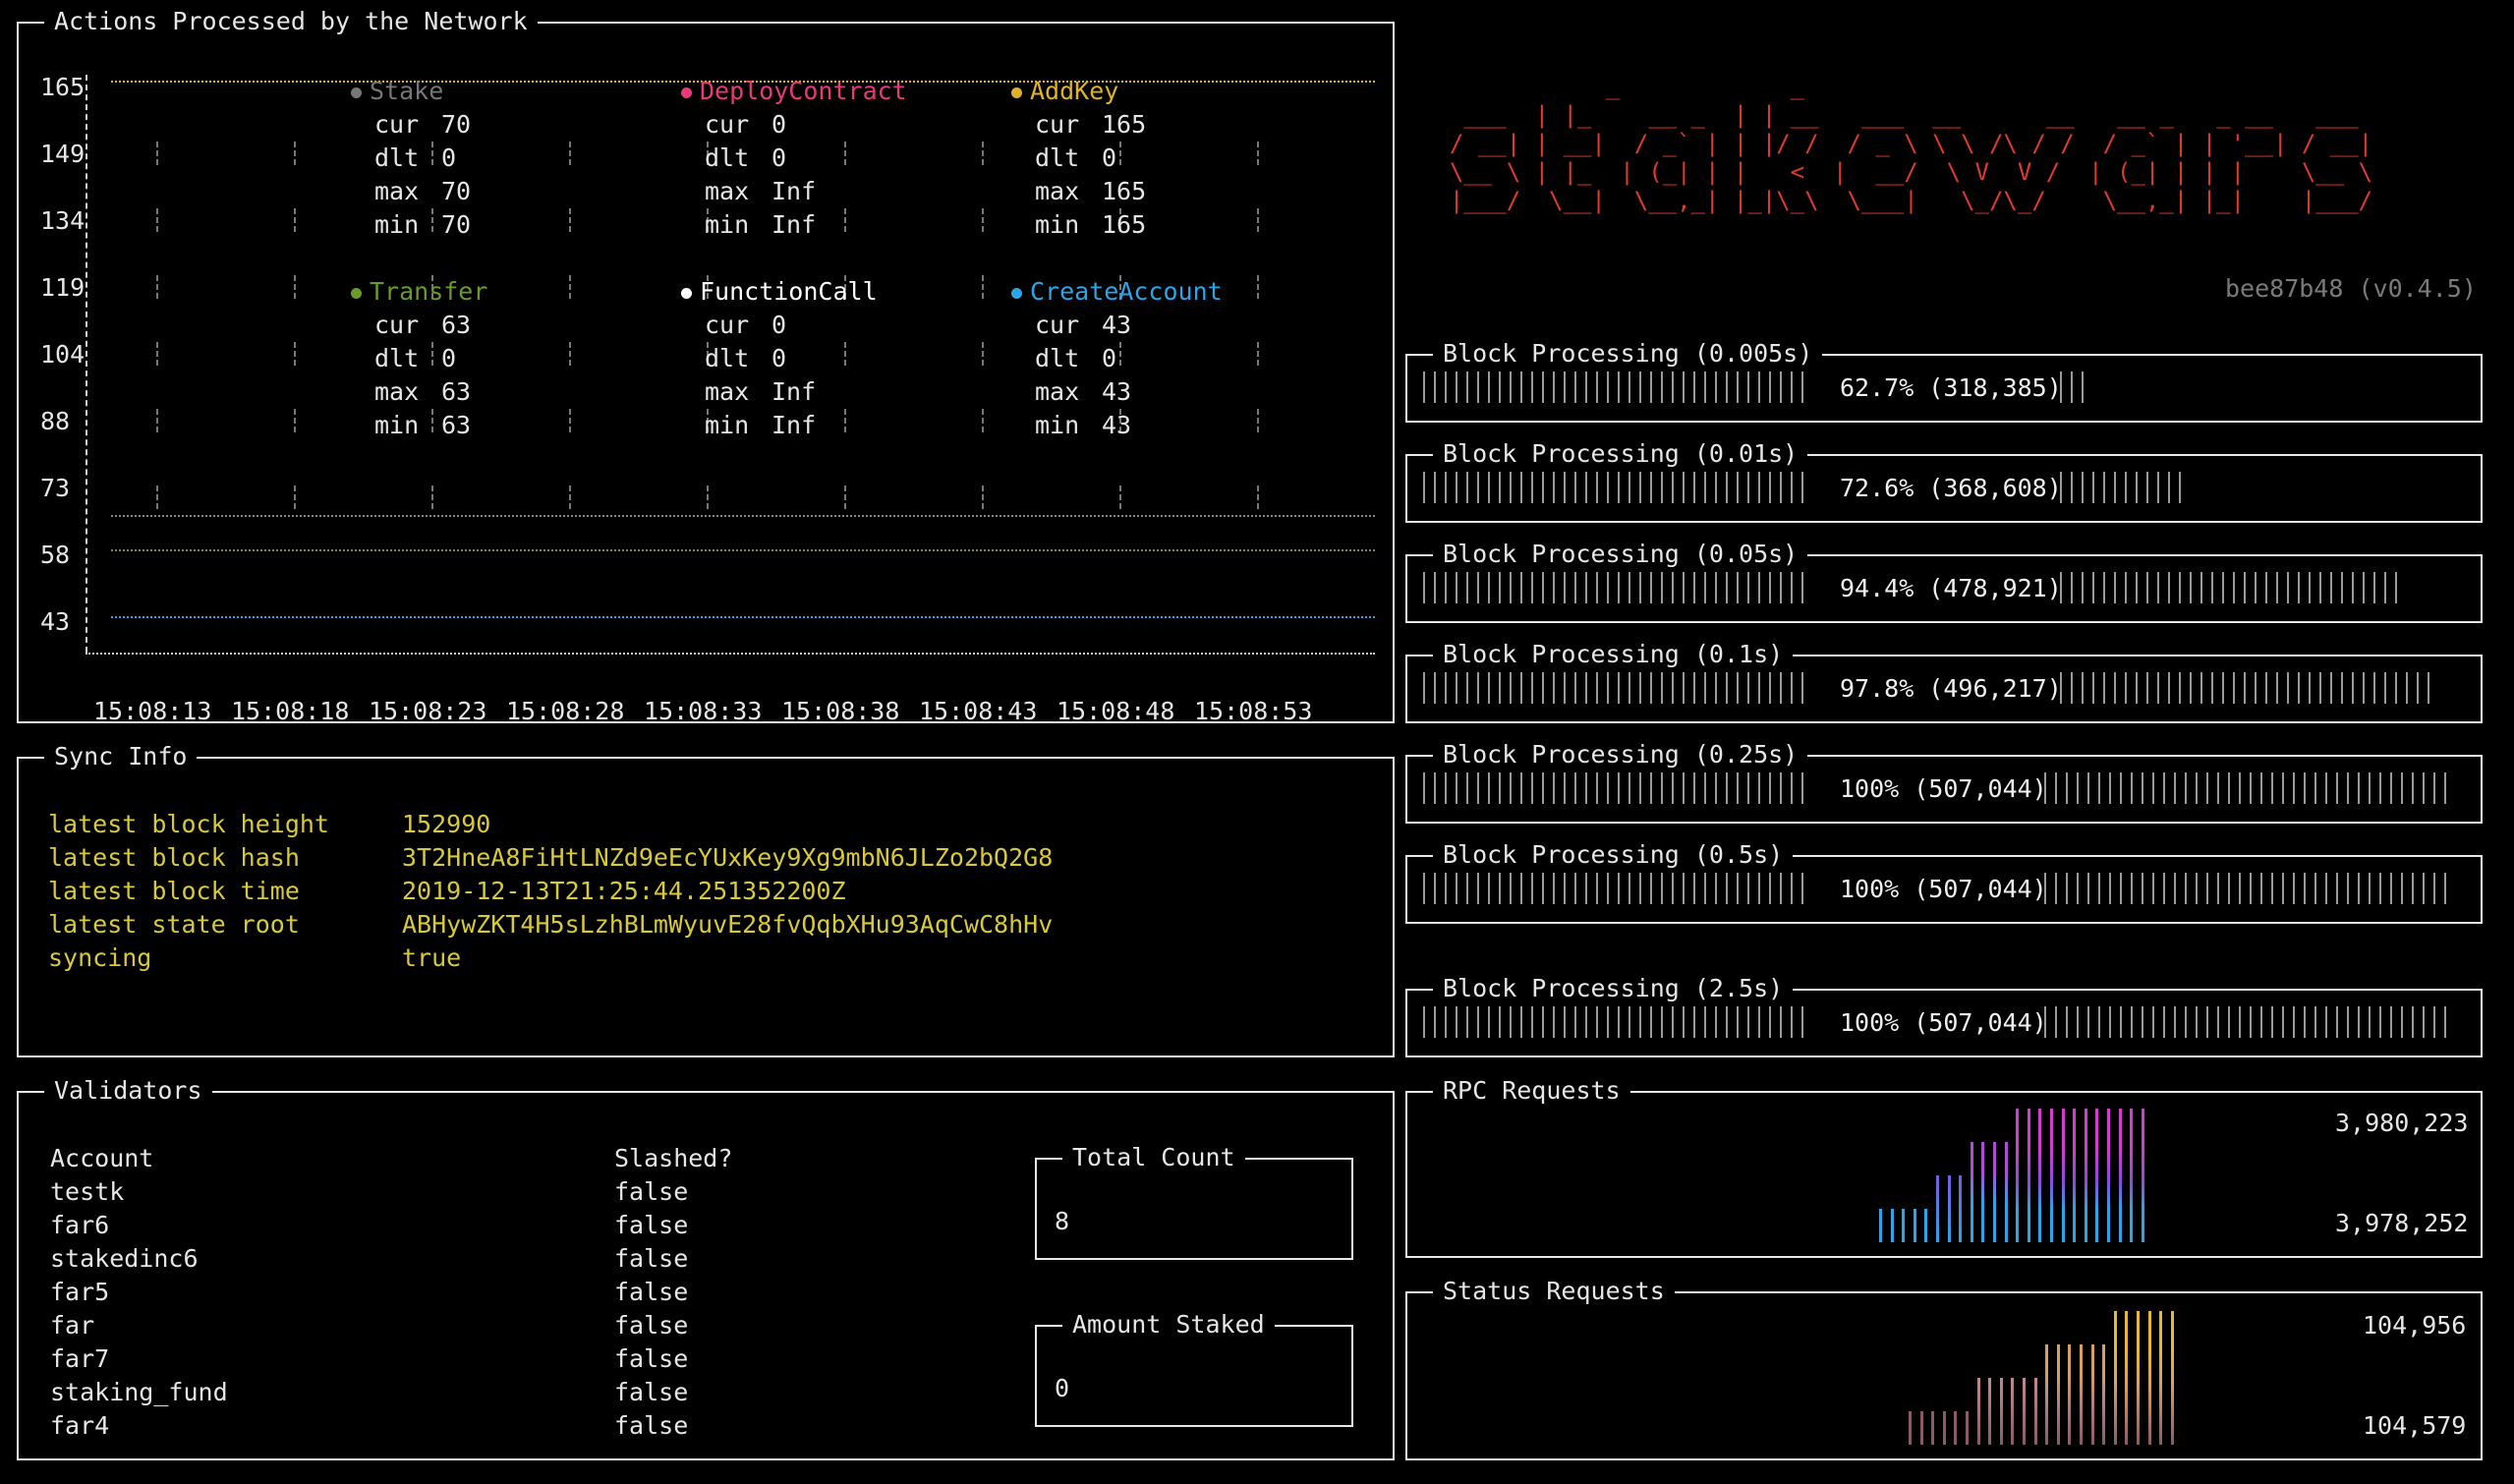 Image resolution: width=2514 pixels, height=1484 pixels. I want to click on x-tick-label: 15:08:53, so click(1253, 711).